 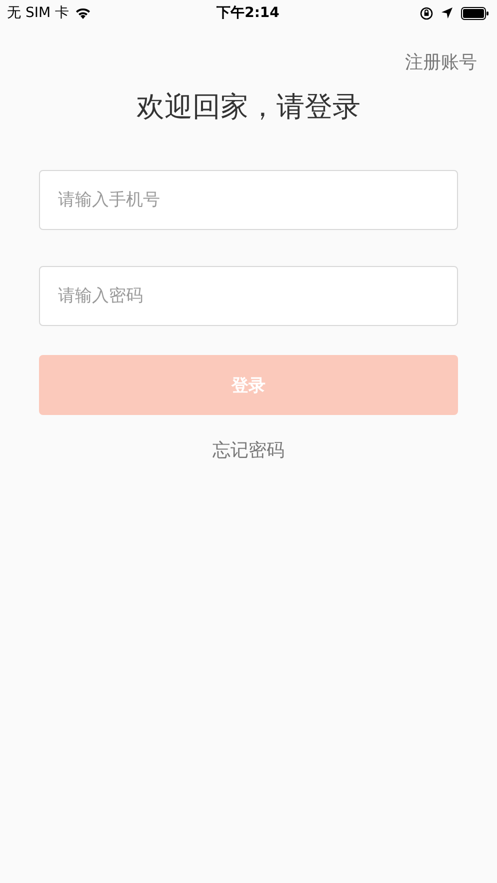 I want to click on location-arrow-icon, so click(x=446, y=13).